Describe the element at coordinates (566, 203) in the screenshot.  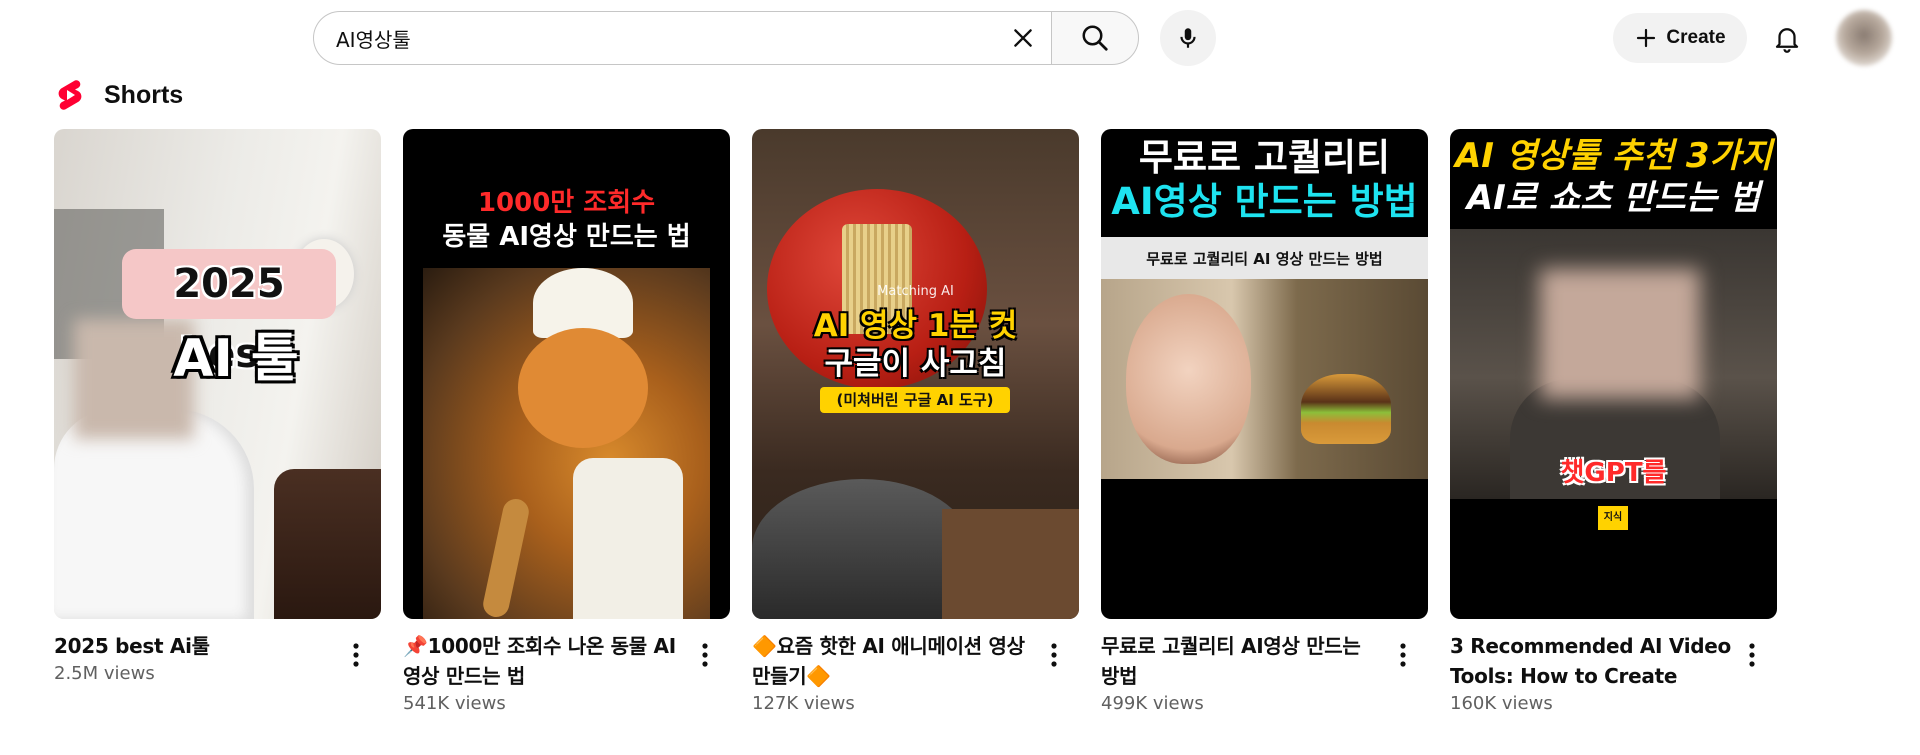
I see `thumbnail-caption: 1000만 조회수` at that location.